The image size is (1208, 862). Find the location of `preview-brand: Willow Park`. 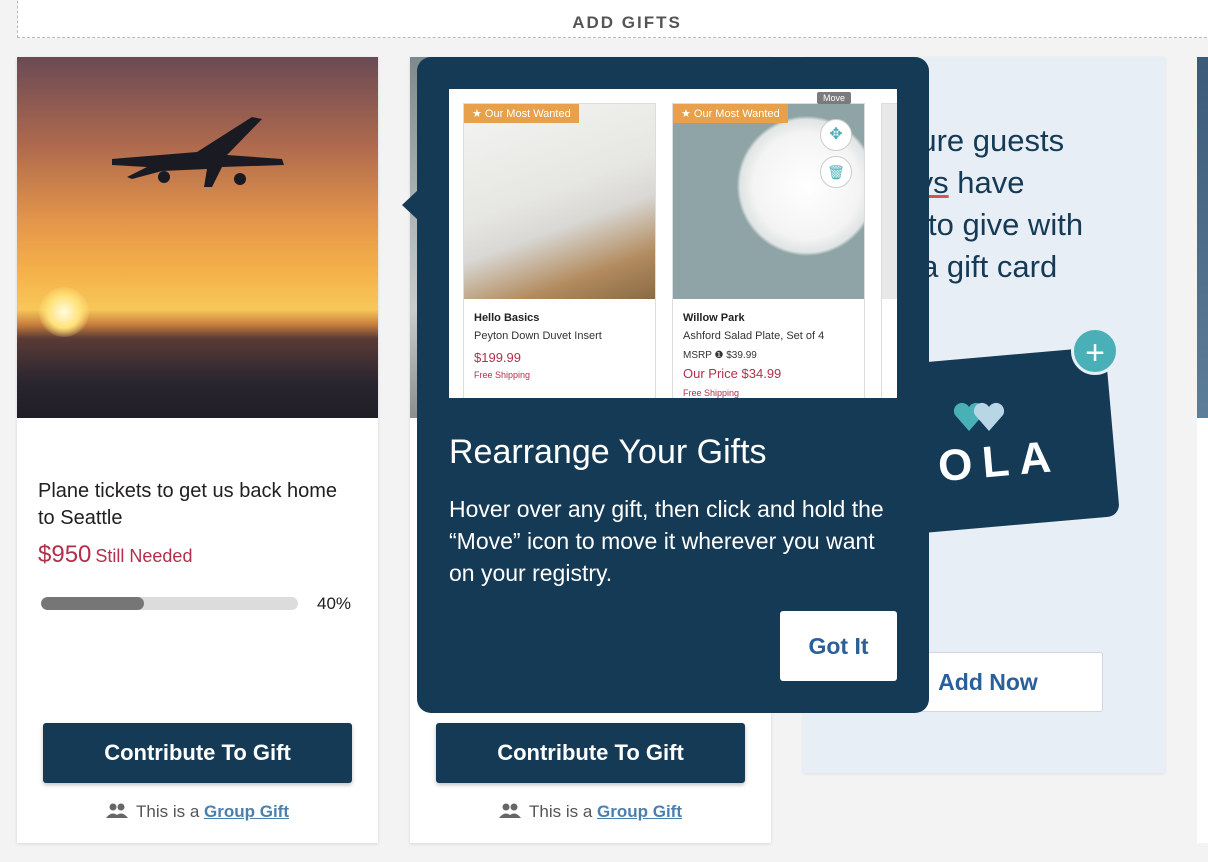

preview-brand: Willow Park is located at coordinates (714, 318).